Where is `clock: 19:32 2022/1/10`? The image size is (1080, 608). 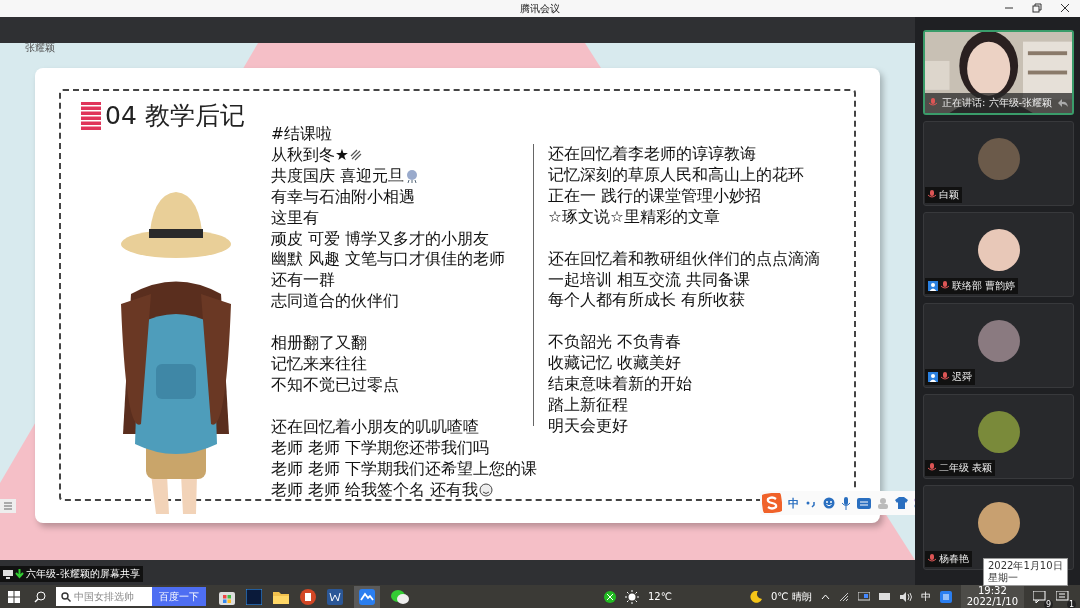 clock: 19:32 2022/1/10 is located at coordinates (992, 596).